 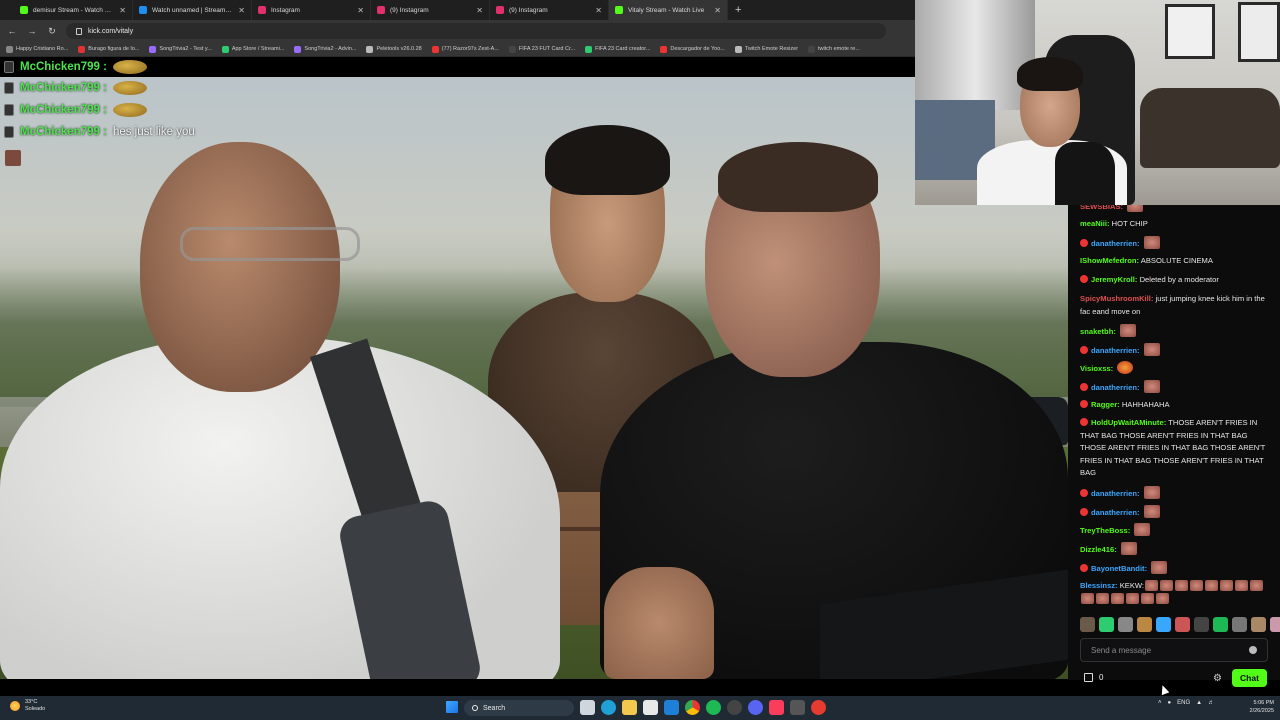 What do you see at coordinates (73, 10) in the screenshot?
I see `browser-tab: demisur Stream - Watch Live o ✕` at bounding box center [73, 10].